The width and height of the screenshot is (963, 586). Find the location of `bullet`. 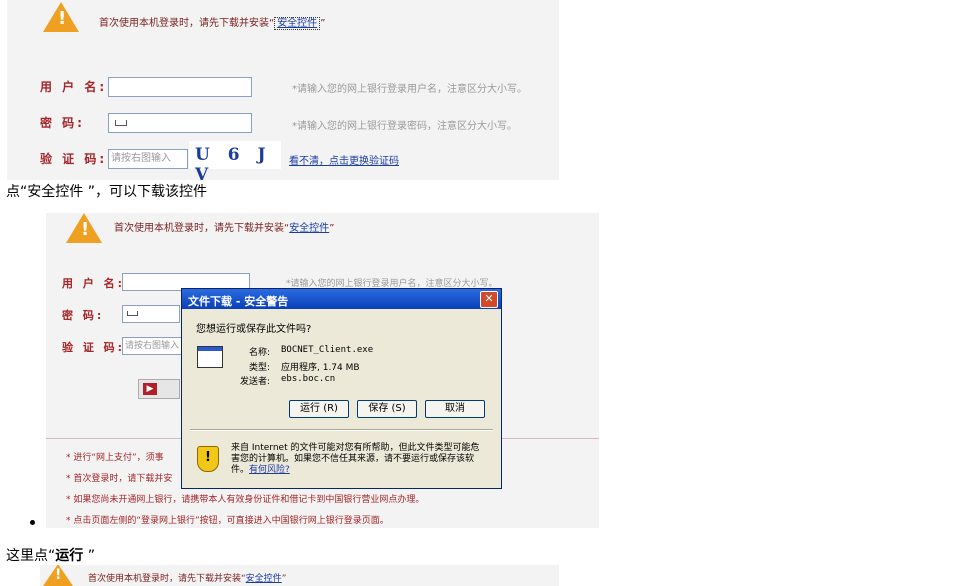

bullet is located at coordinates (32, 522).